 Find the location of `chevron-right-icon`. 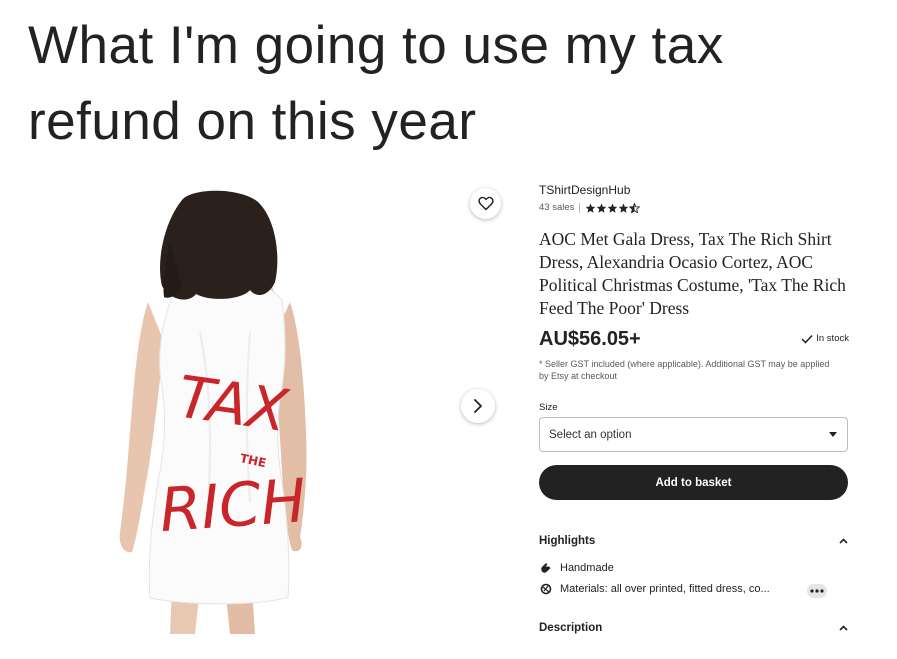

chevron-right-icon is located at coordinates (478, 406).